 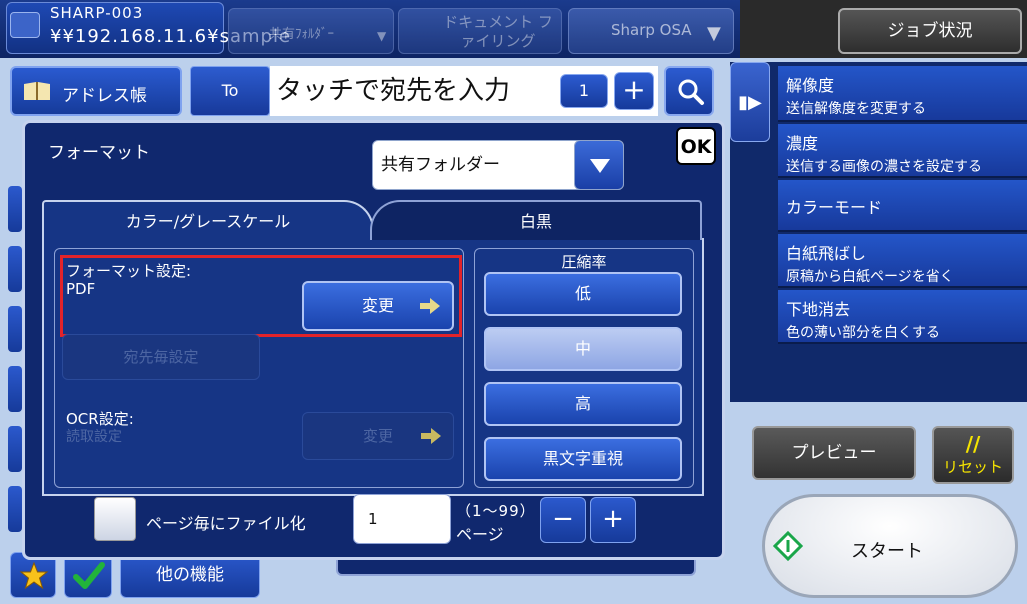 I want to click on destination-specific-button: 宛先毎設定, so click(x=161, y=357).